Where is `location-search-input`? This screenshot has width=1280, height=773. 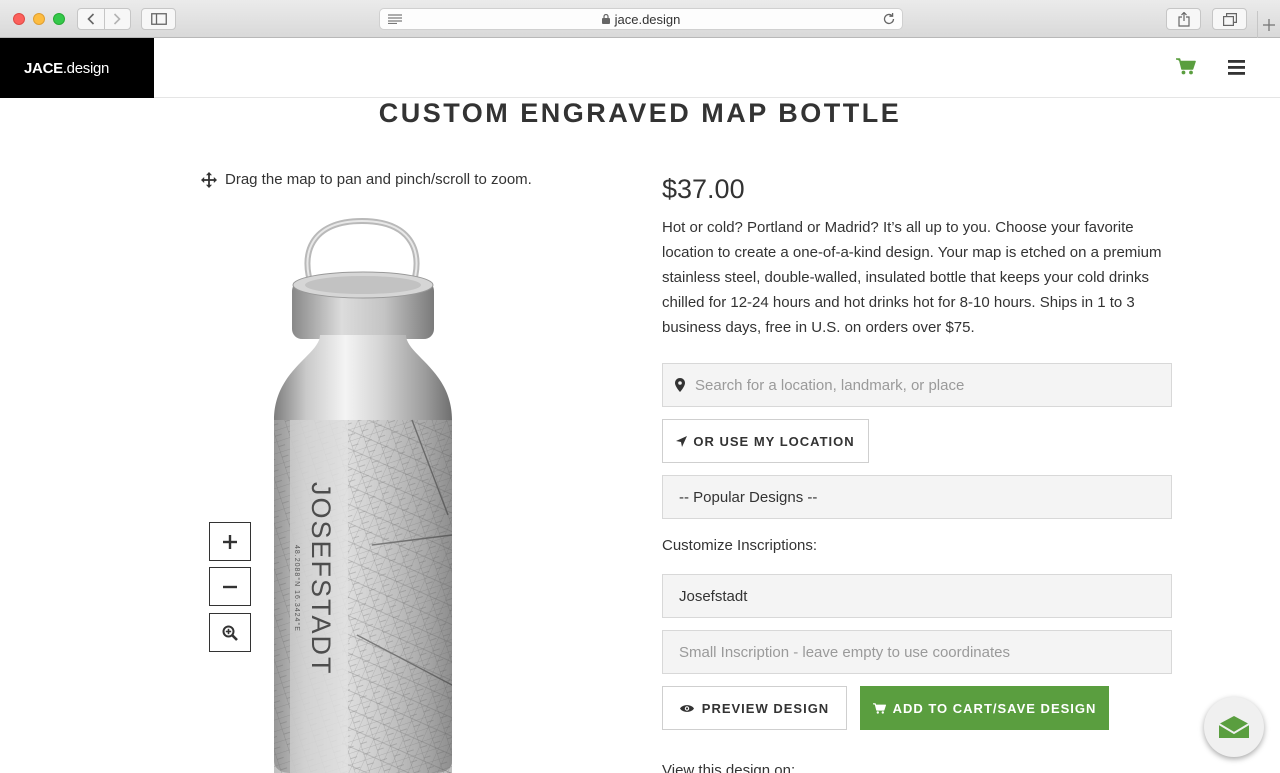 location-search-input is located at coordinates (933, 385).